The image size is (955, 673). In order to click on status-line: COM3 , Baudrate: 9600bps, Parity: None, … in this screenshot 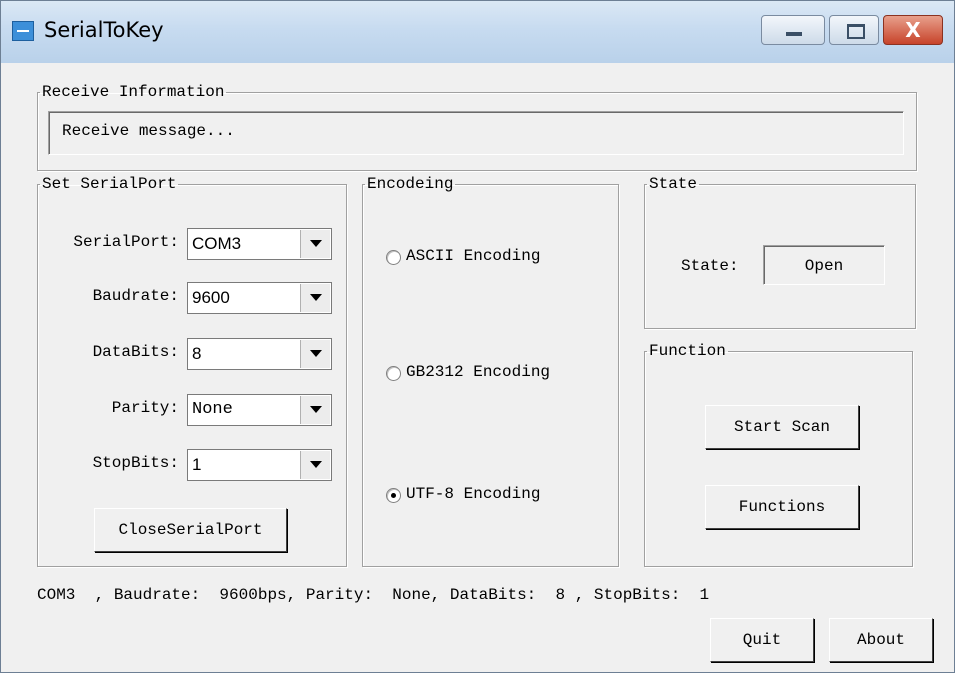, I will do `click(373, 595)`.